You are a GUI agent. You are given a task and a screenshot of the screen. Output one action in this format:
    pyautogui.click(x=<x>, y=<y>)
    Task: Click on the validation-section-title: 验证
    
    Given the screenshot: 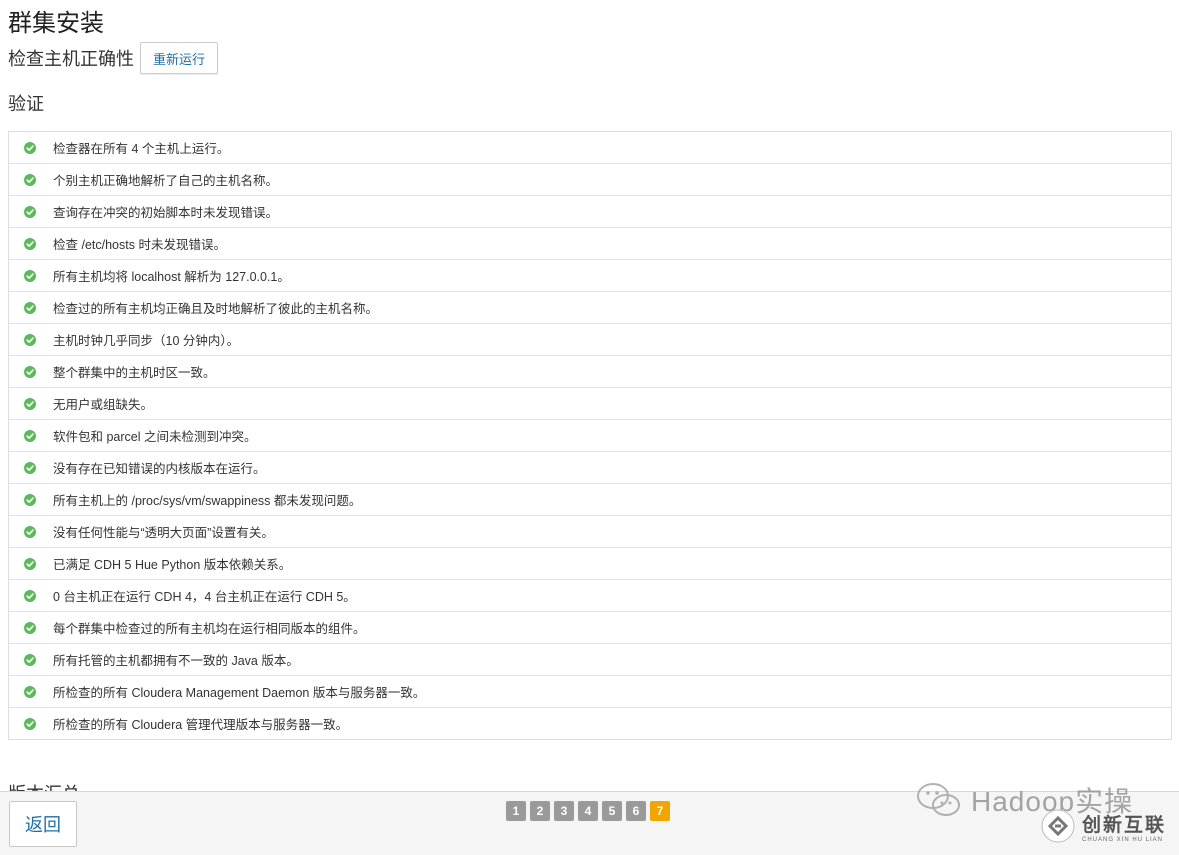 What is the action you would take?
    pyautogui.click(x=26, y=104)
    